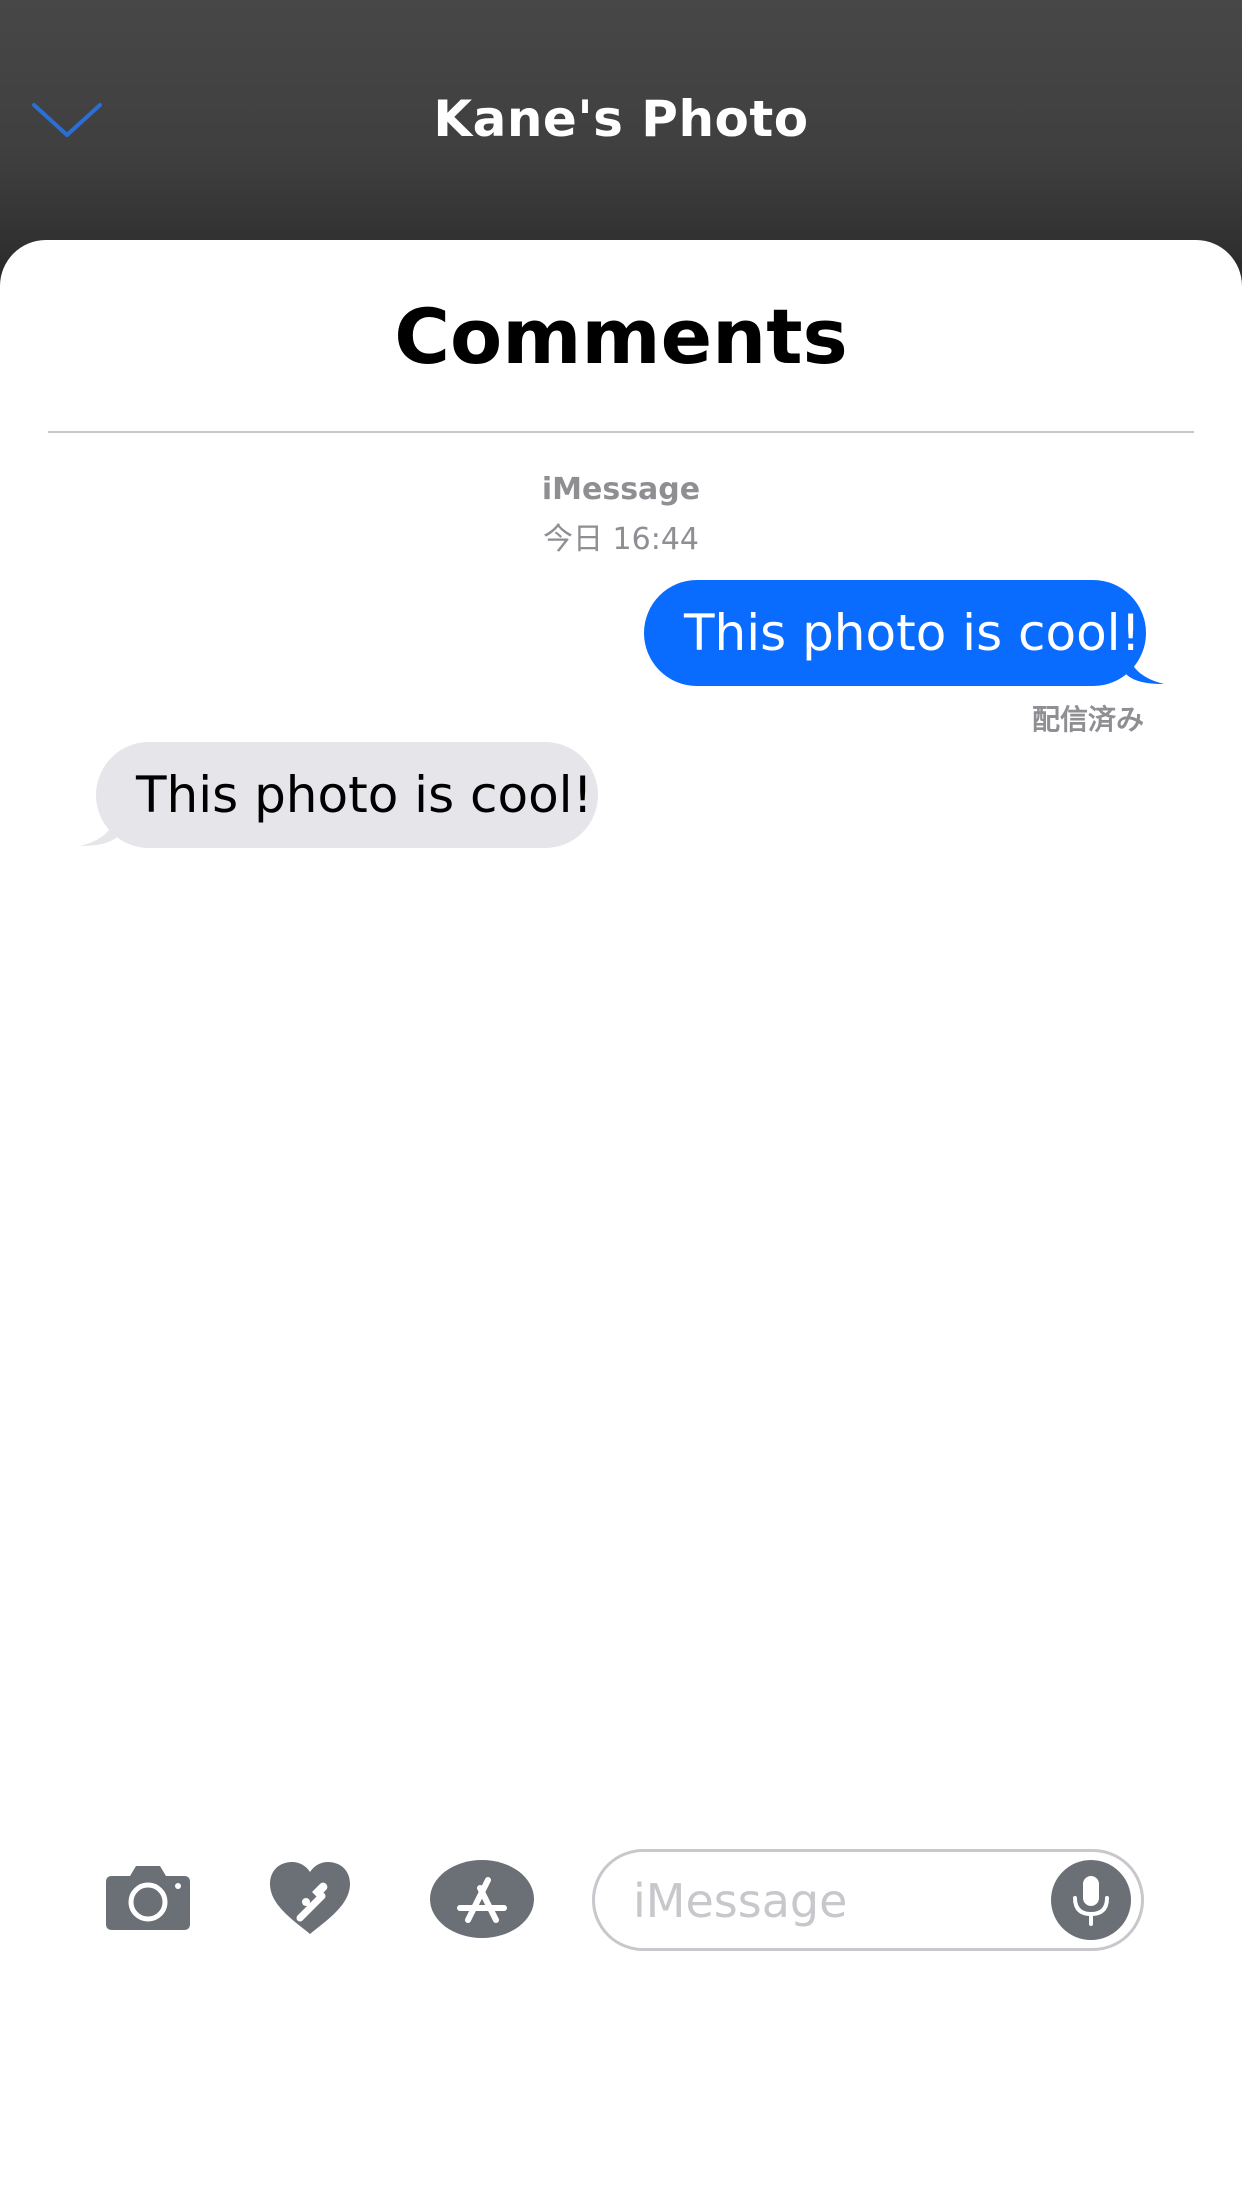 The width and height of the screenshot is (1242, 2208). What do you see at coordinates (1087, 719) in the screenshot?
I see `delivery-status: 配信済み` at bounding box center [1087, 719].